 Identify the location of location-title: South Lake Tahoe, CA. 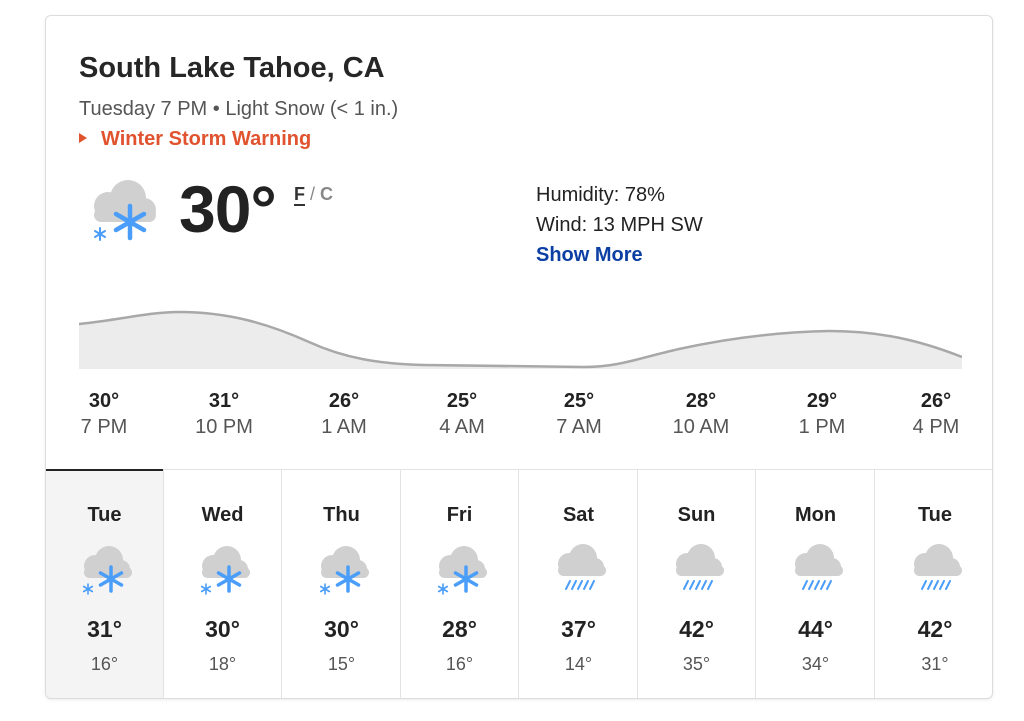
(232, 68).